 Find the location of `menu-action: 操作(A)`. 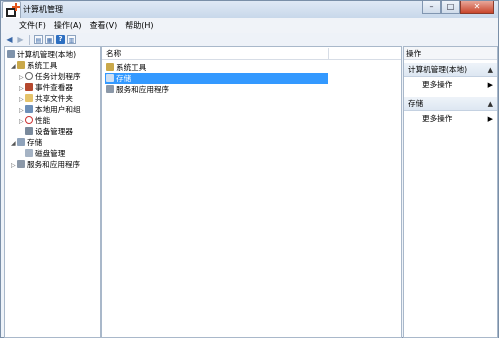

menu-action: 操作(A) is located at coordinates (68, 25).